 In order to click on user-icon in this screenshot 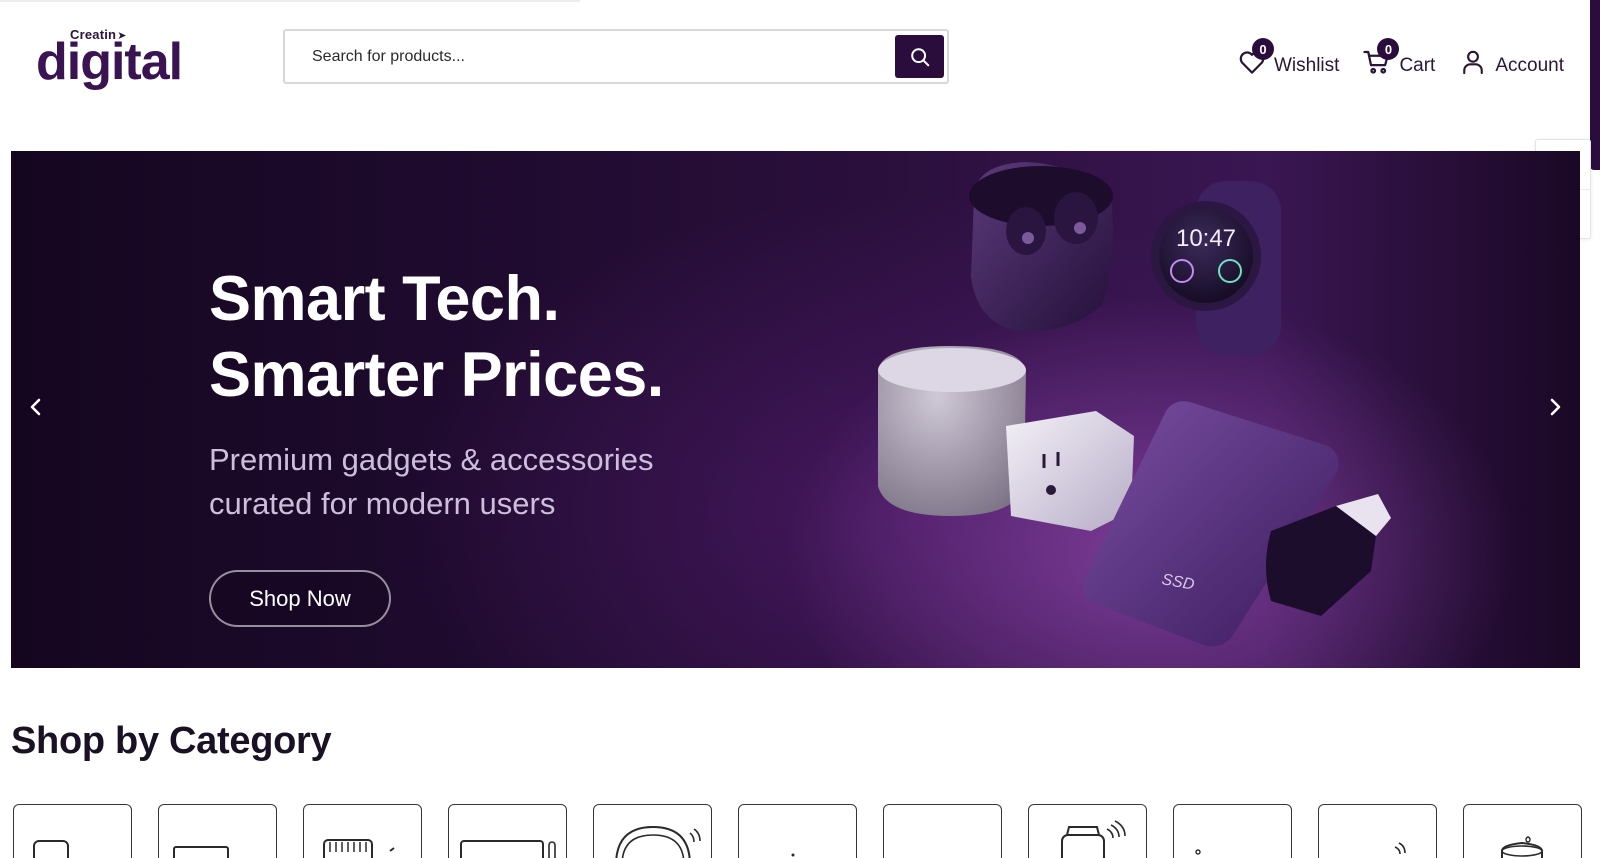, I will do `click(1473, 62)`.